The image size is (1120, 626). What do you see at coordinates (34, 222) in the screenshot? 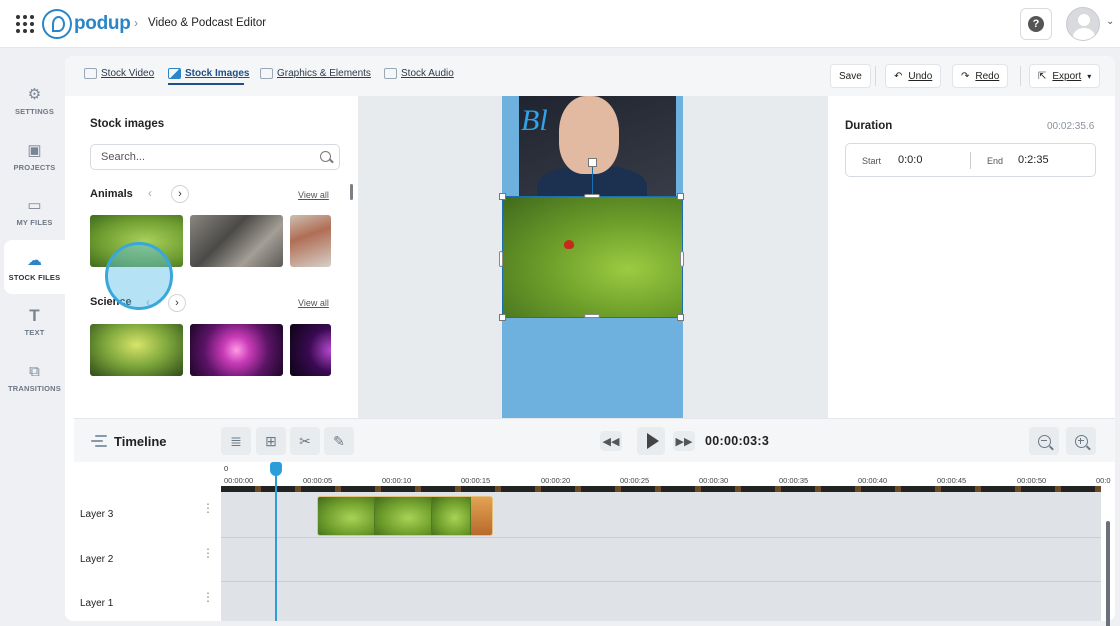
I see `sidebar-item-label: MY FILES` at bounding box center [34, 222].